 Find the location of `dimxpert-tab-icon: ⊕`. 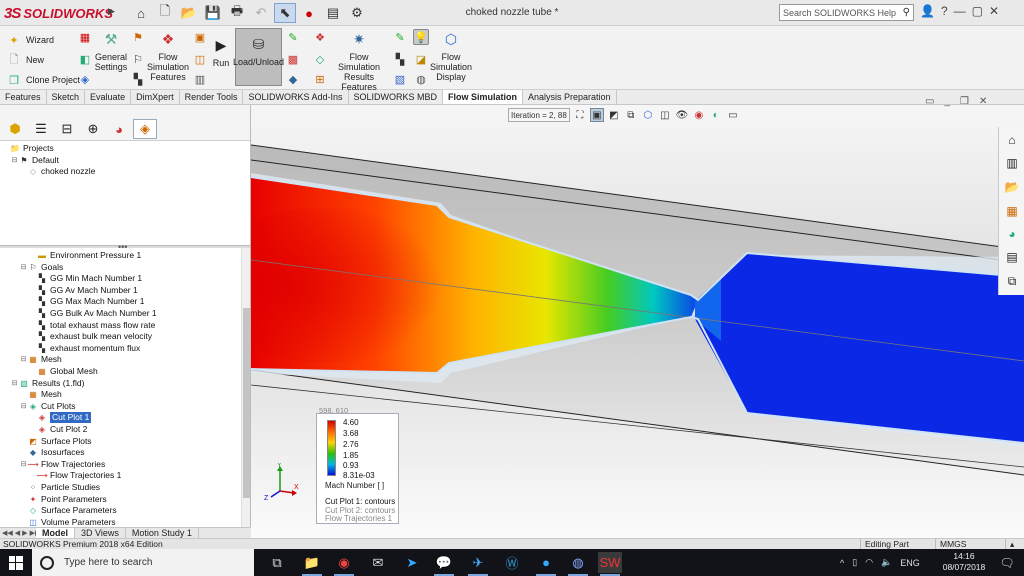

dimxpert-tab-icon: ⊕ is located at coordinates (93, 129).